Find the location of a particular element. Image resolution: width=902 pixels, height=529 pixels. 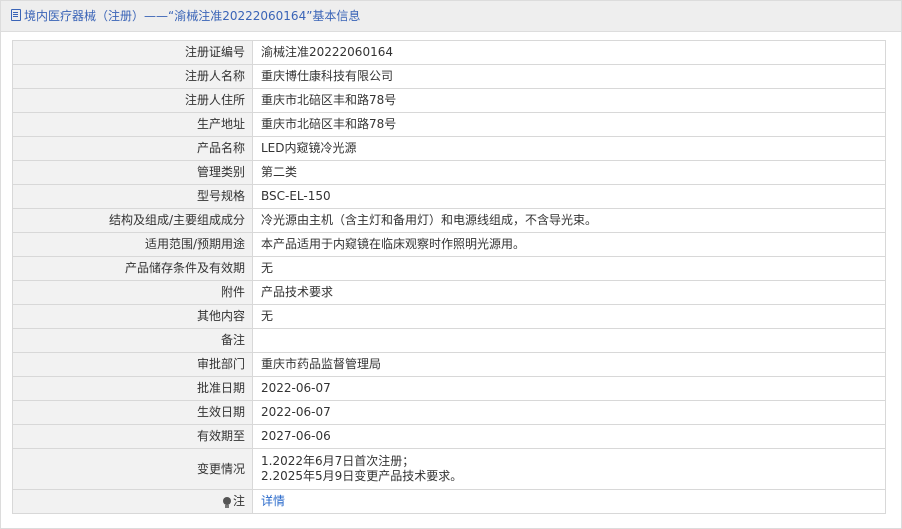

field-value: 第二类 is located at coordinates (569, 172).